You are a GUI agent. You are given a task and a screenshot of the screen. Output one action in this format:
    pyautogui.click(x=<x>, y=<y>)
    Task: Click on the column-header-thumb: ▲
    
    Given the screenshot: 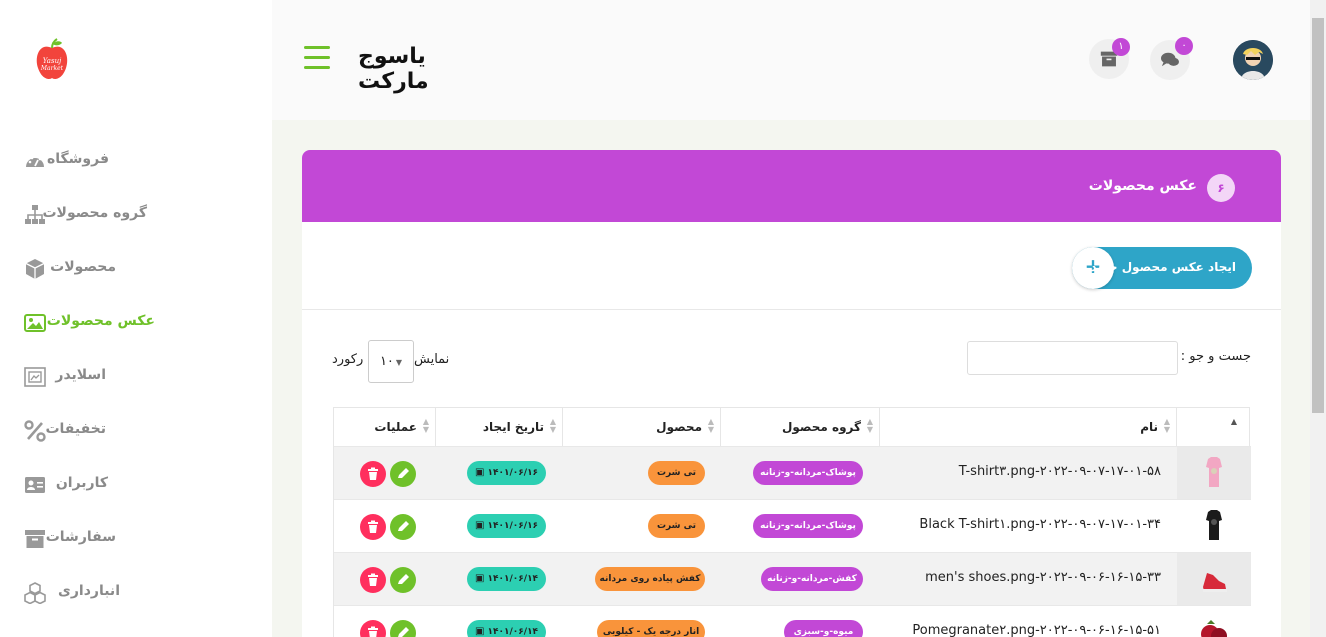 What is the action you would take?
    pyautogui.click(x=1213, y=427)
    